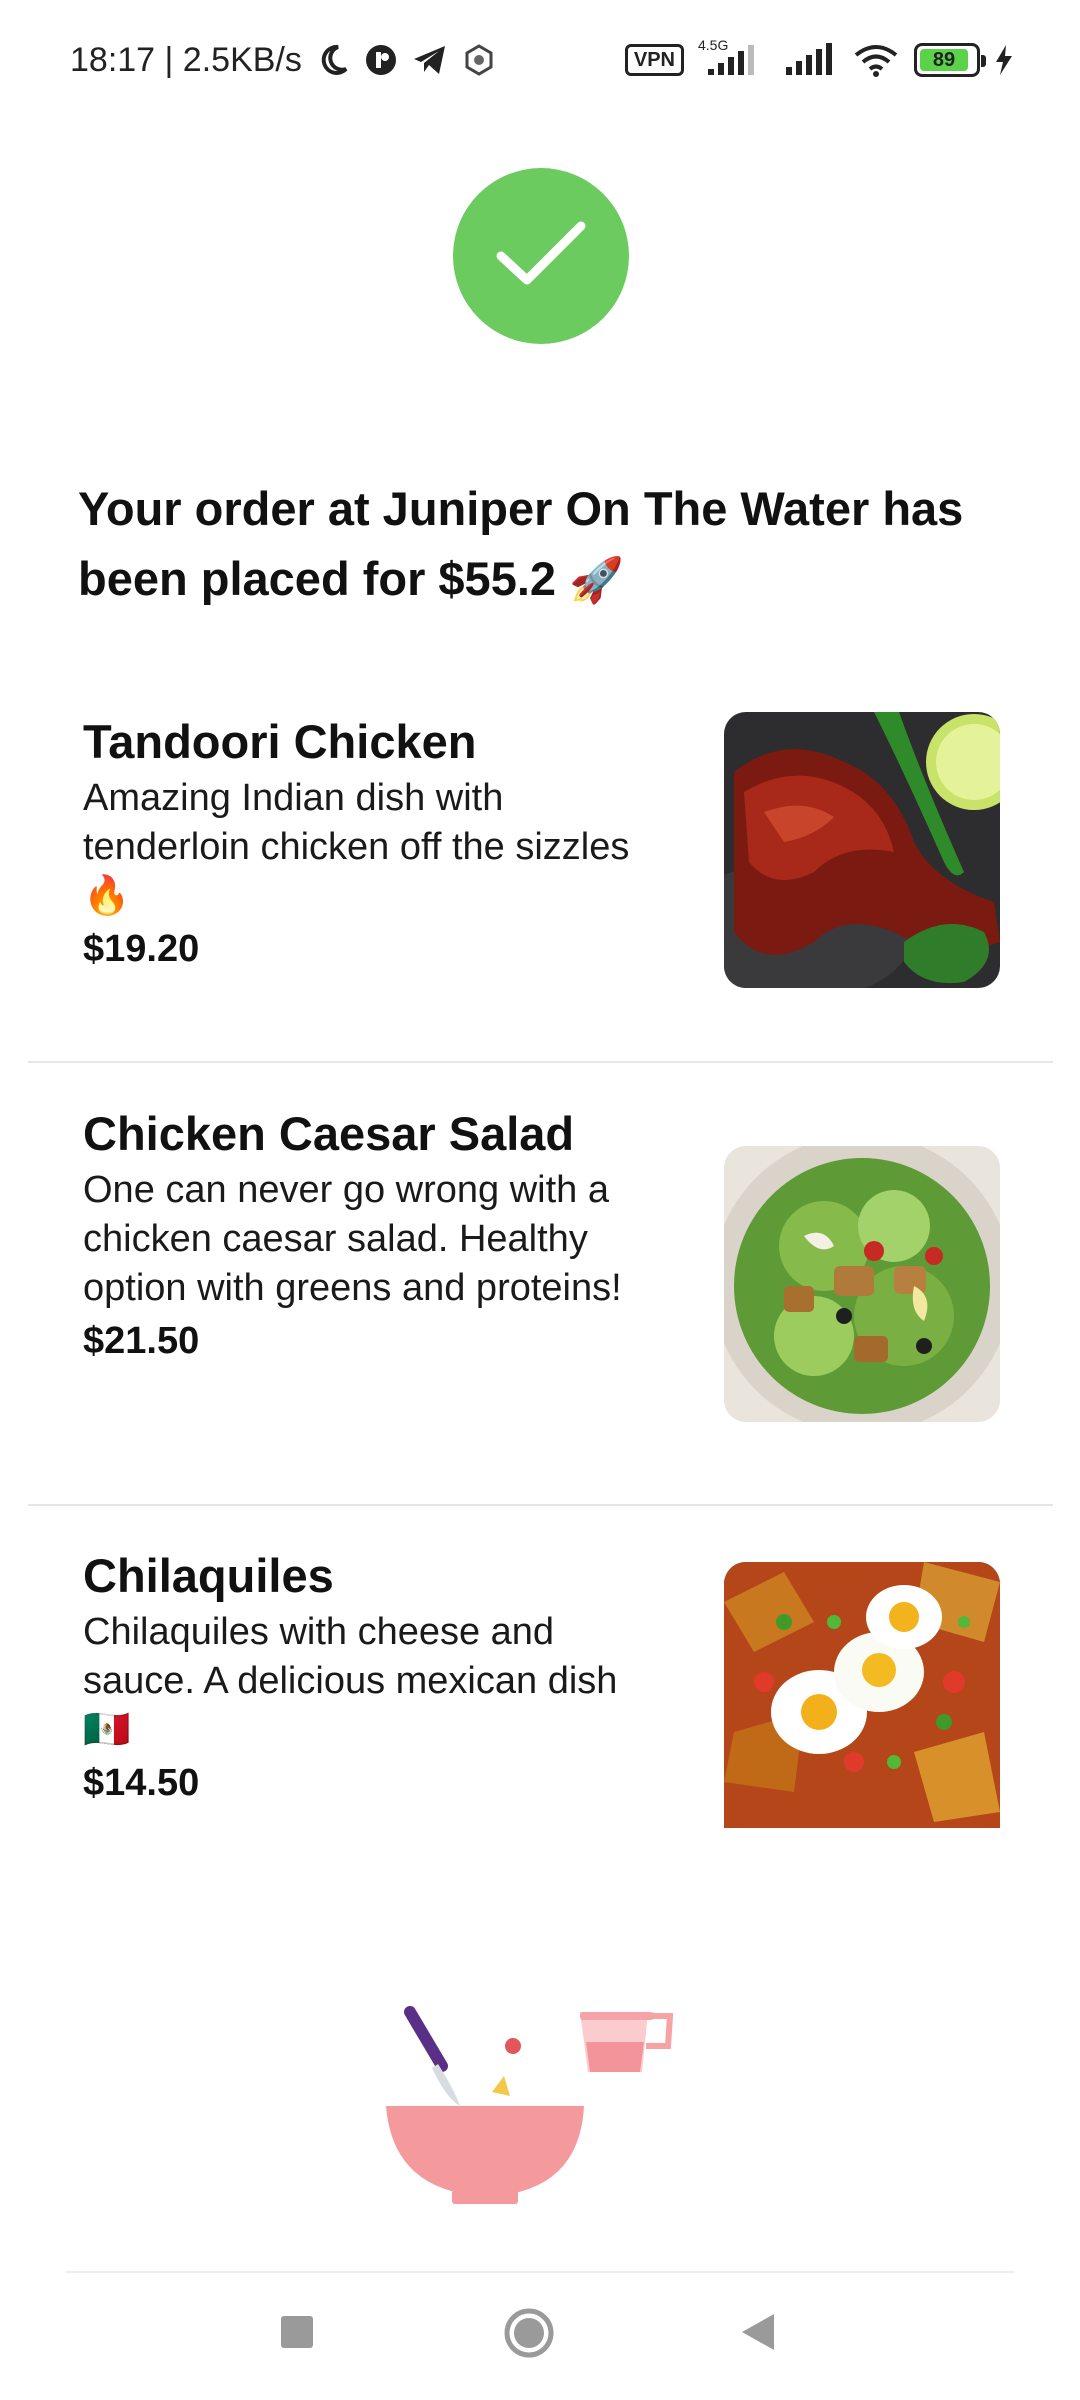 This screenshot has height=2400, width=1080. What do you see at coordinates (540, 60) in the screenshot?
I see `status-bar: 18:17 | 2.5KB/s VPN 4.5G 89` at bounding box center [540, 60].